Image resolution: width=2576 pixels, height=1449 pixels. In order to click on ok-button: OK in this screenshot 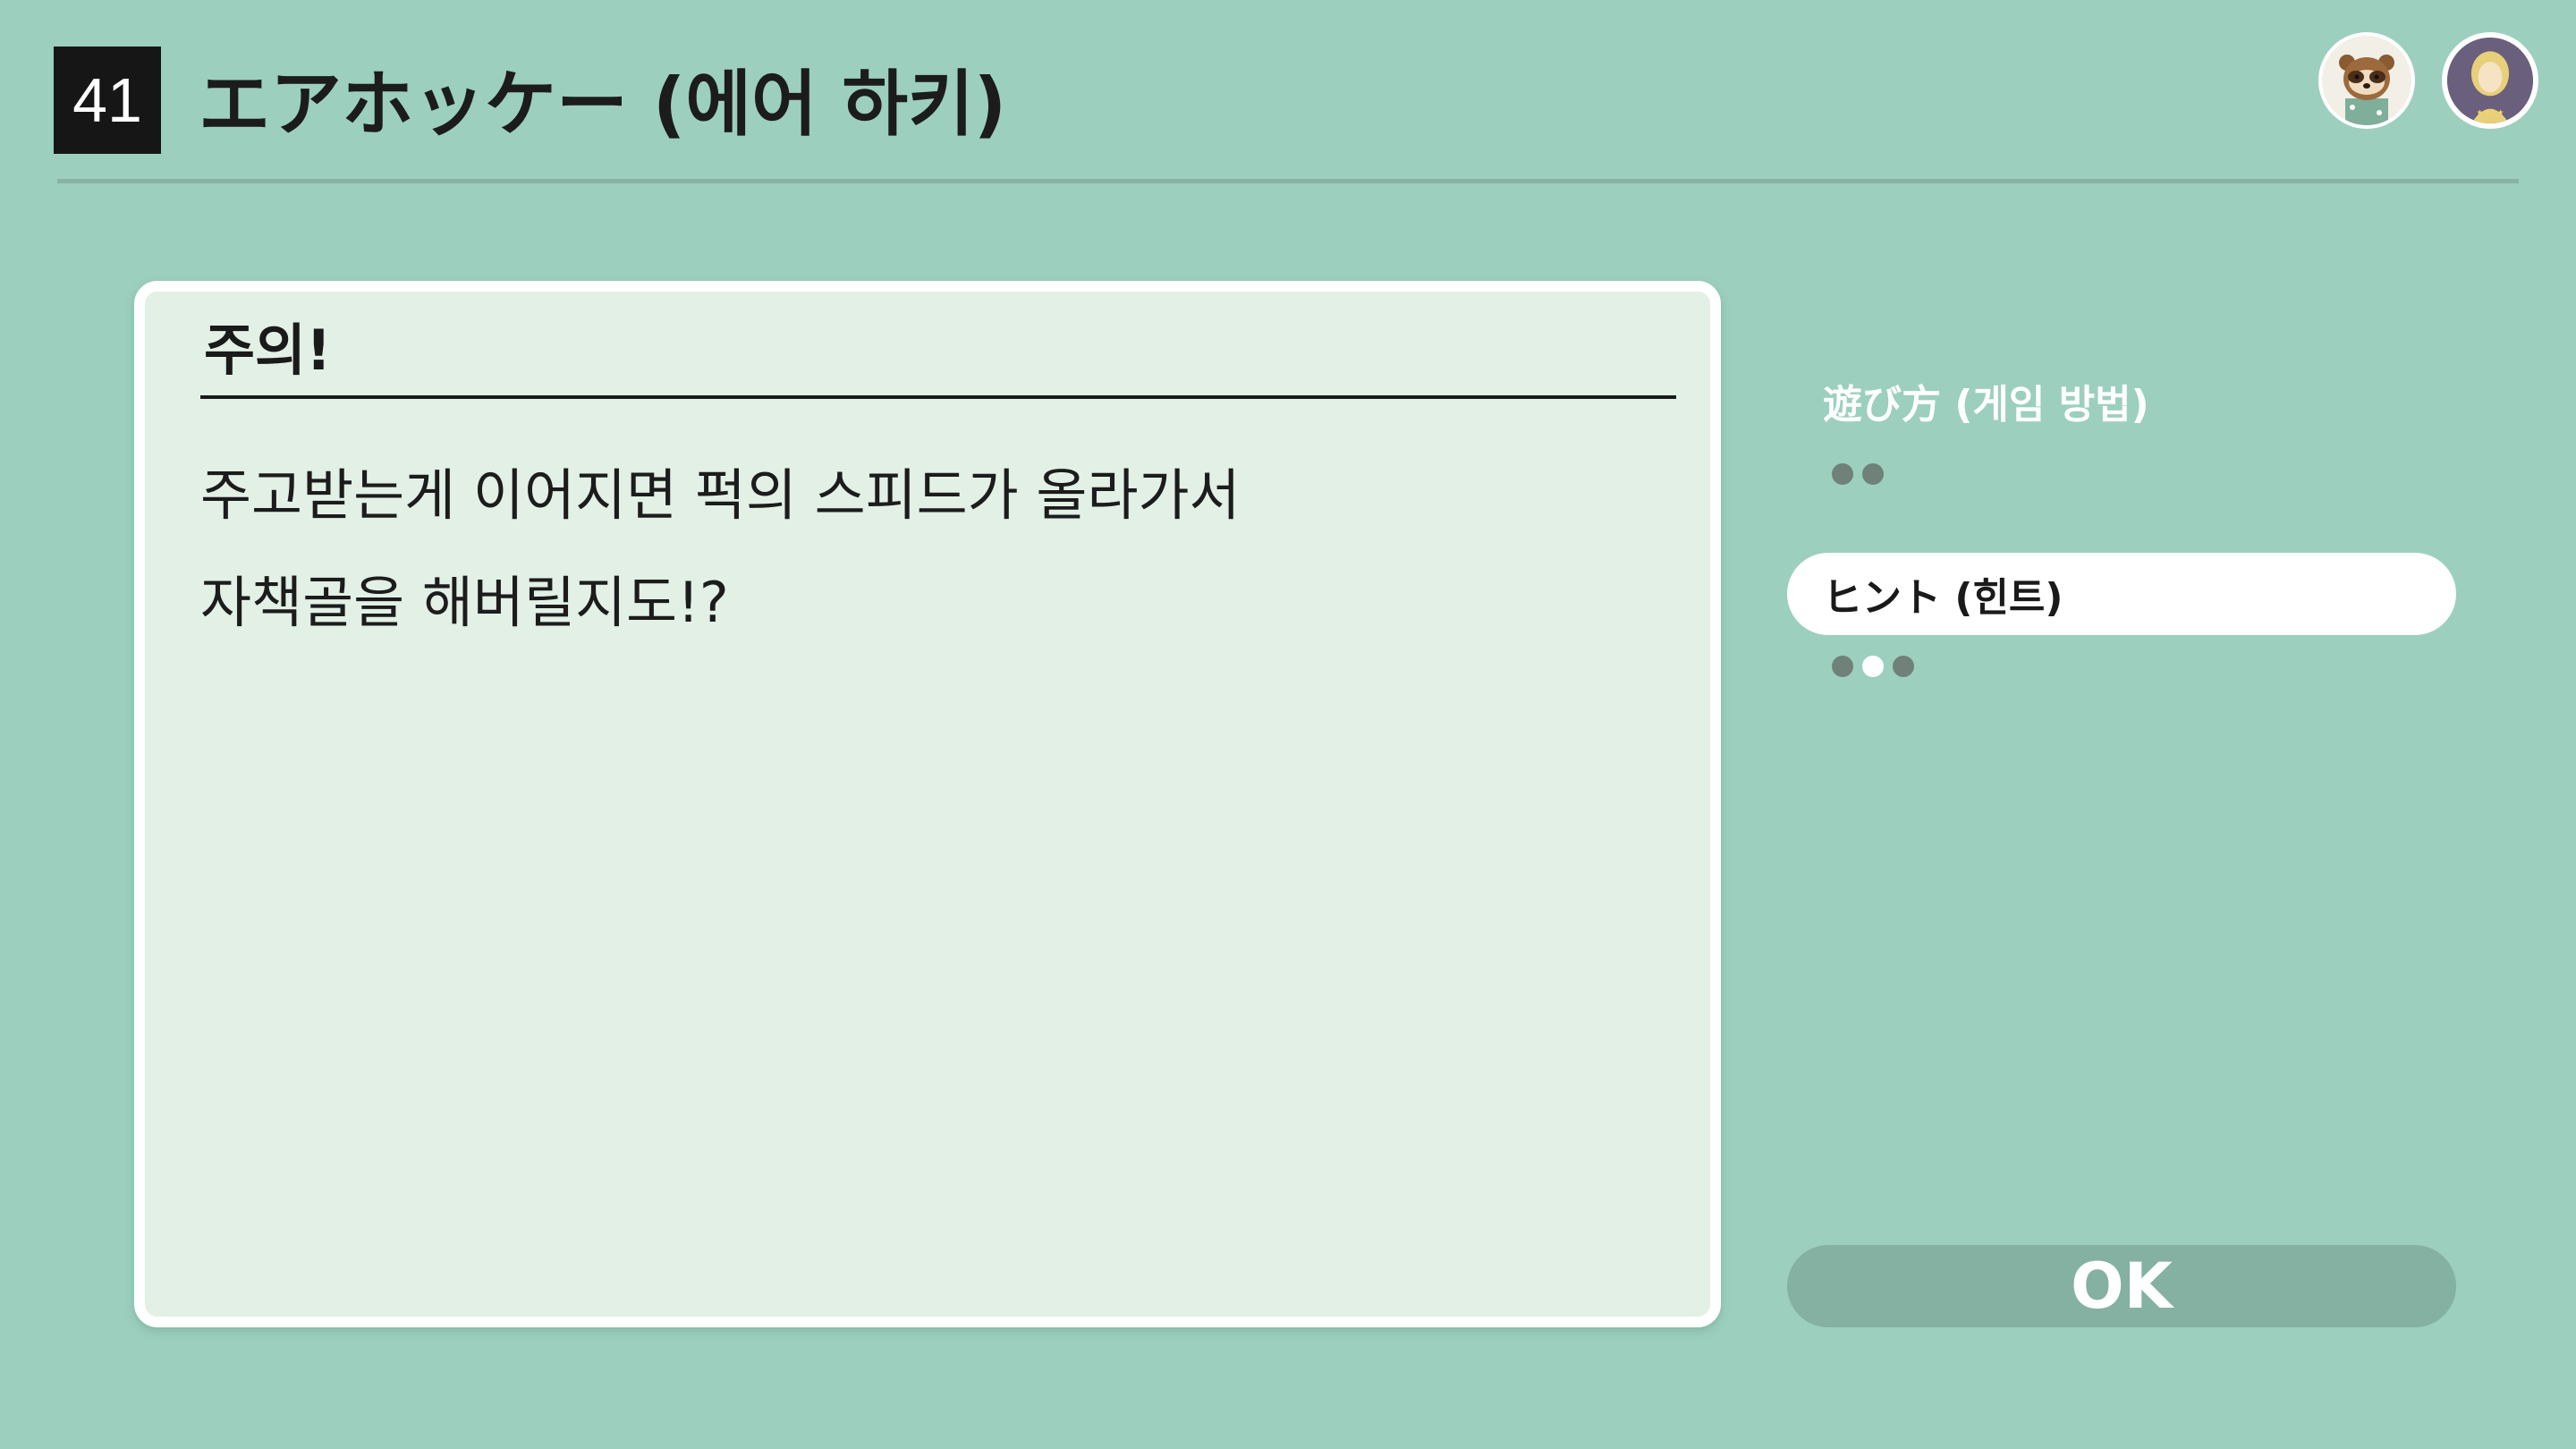, I will do `click(2121, 1286)`.